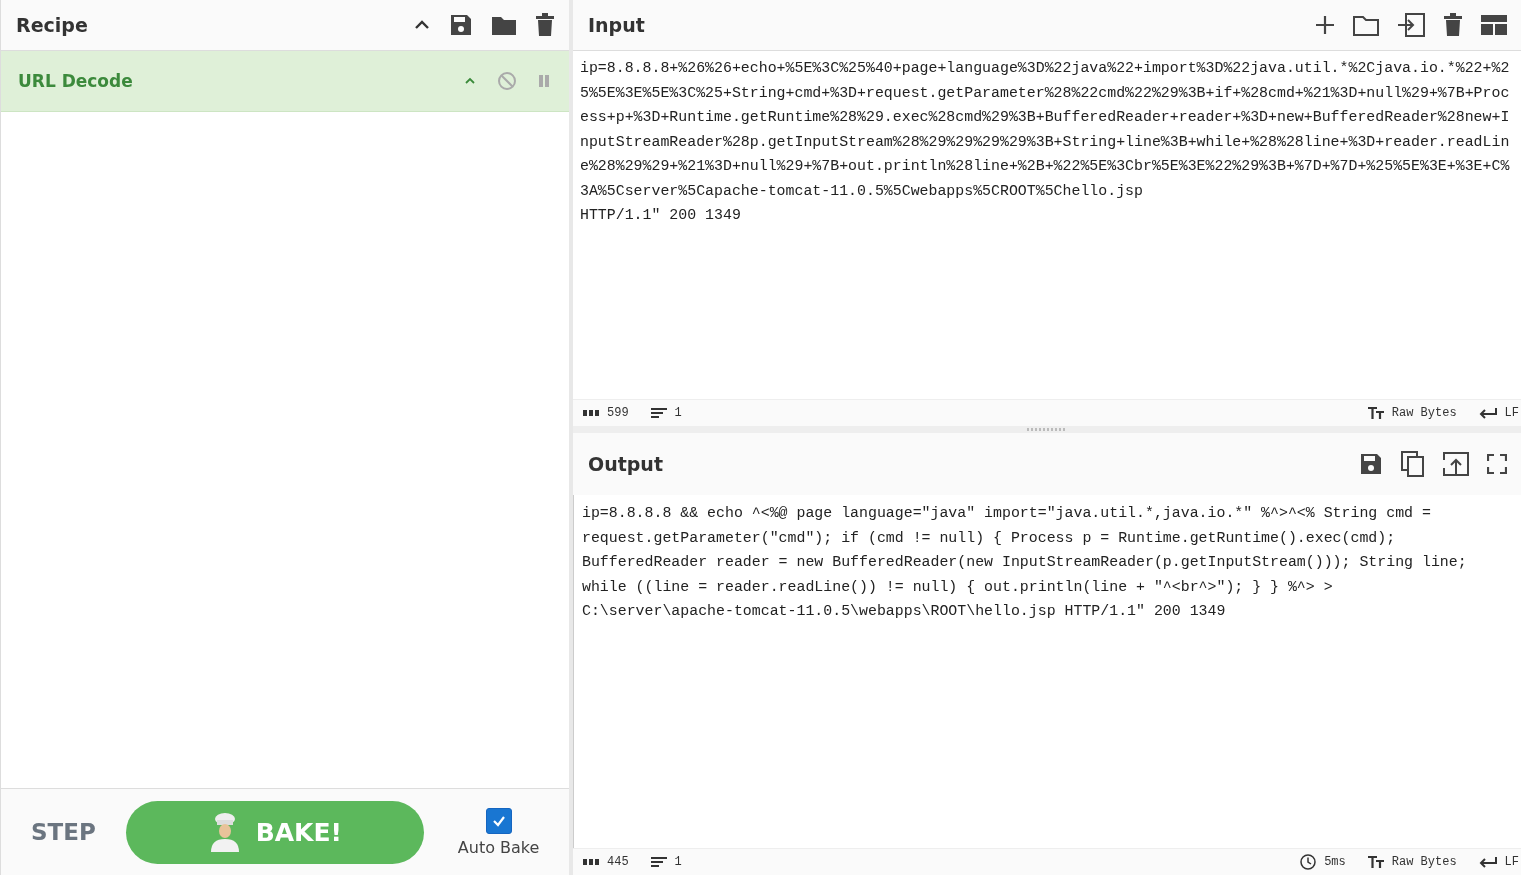  What do you see at coordinates (1497, 464) in the screenshot?
I see `fullscreen-icon` at bounding box center [1497, 464].